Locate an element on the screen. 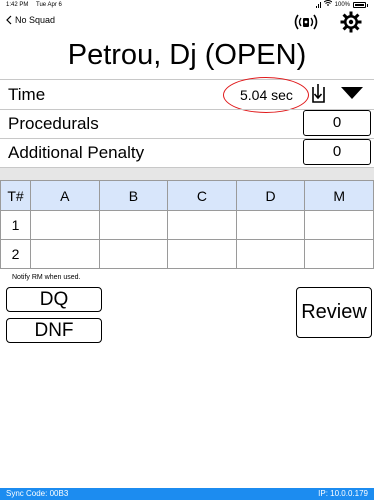  procedurals-label: Procedurals is located at coordinates (53, 123).